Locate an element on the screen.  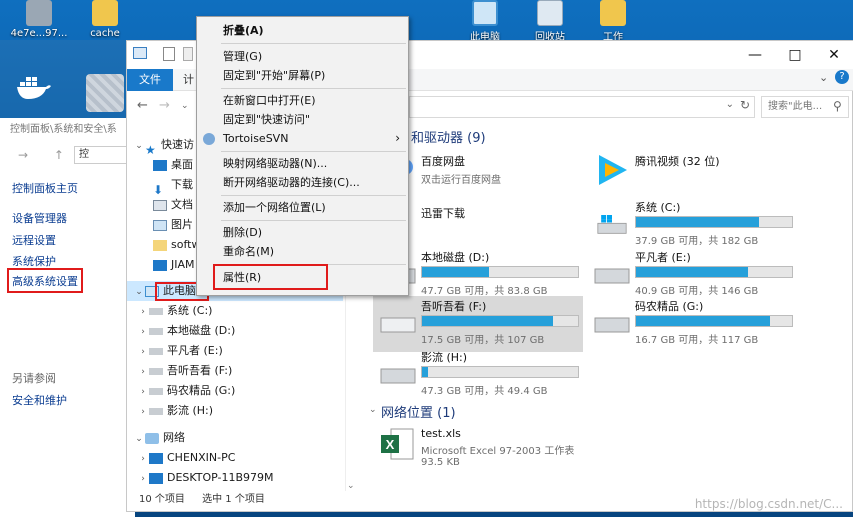
section-network-header: 网络位置 (1) is located at coordinates (418, 411).